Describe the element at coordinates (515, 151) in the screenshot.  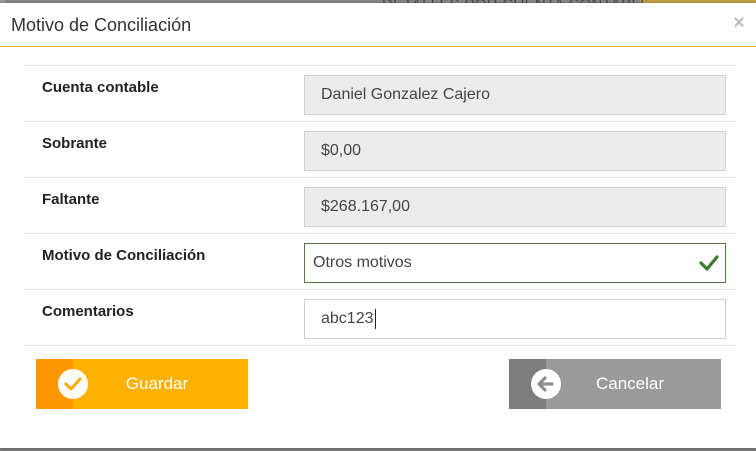
I see `surplus-field: $0,00` at that location.